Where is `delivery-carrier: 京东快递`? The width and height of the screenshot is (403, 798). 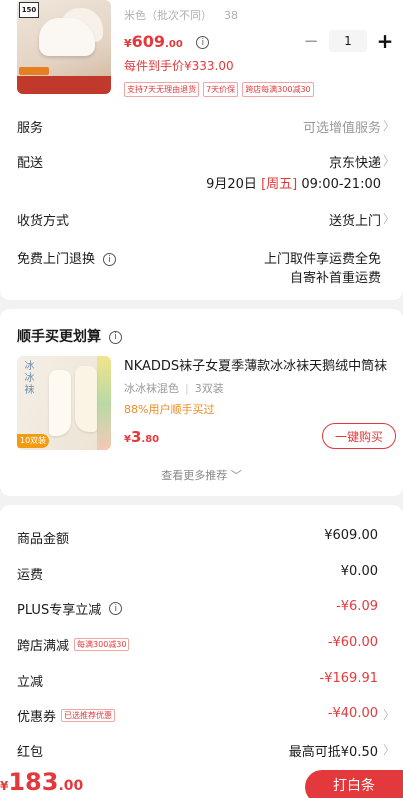 delivery-carrier: 京东快递 is located at coordinates (354, 163).